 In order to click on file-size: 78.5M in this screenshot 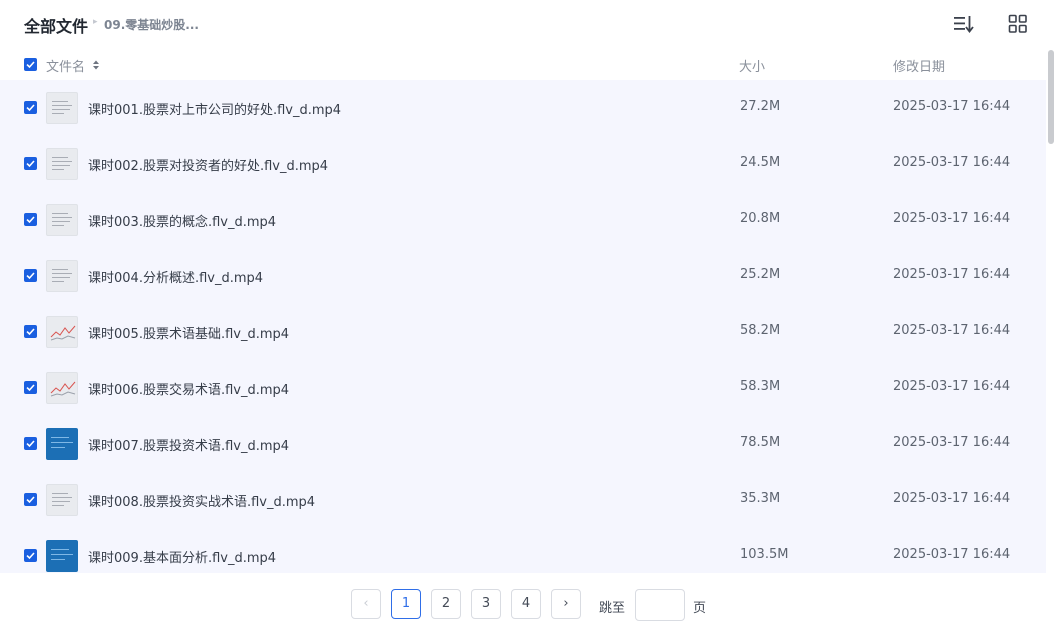, I will do `click(760, 442)`.